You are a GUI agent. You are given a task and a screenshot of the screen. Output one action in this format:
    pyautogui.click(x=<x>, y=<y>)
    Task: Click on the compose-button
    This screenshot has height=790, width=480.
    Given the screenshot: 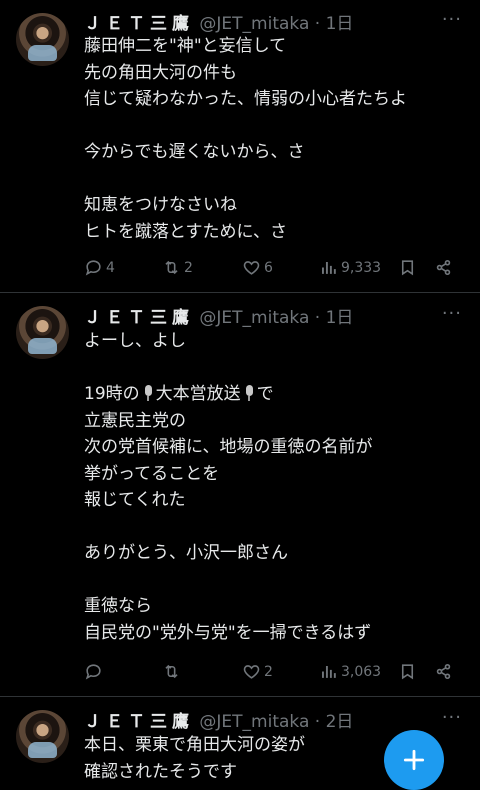 What is the action you would take?
    pyautogui.click(x=414, y=760)
    